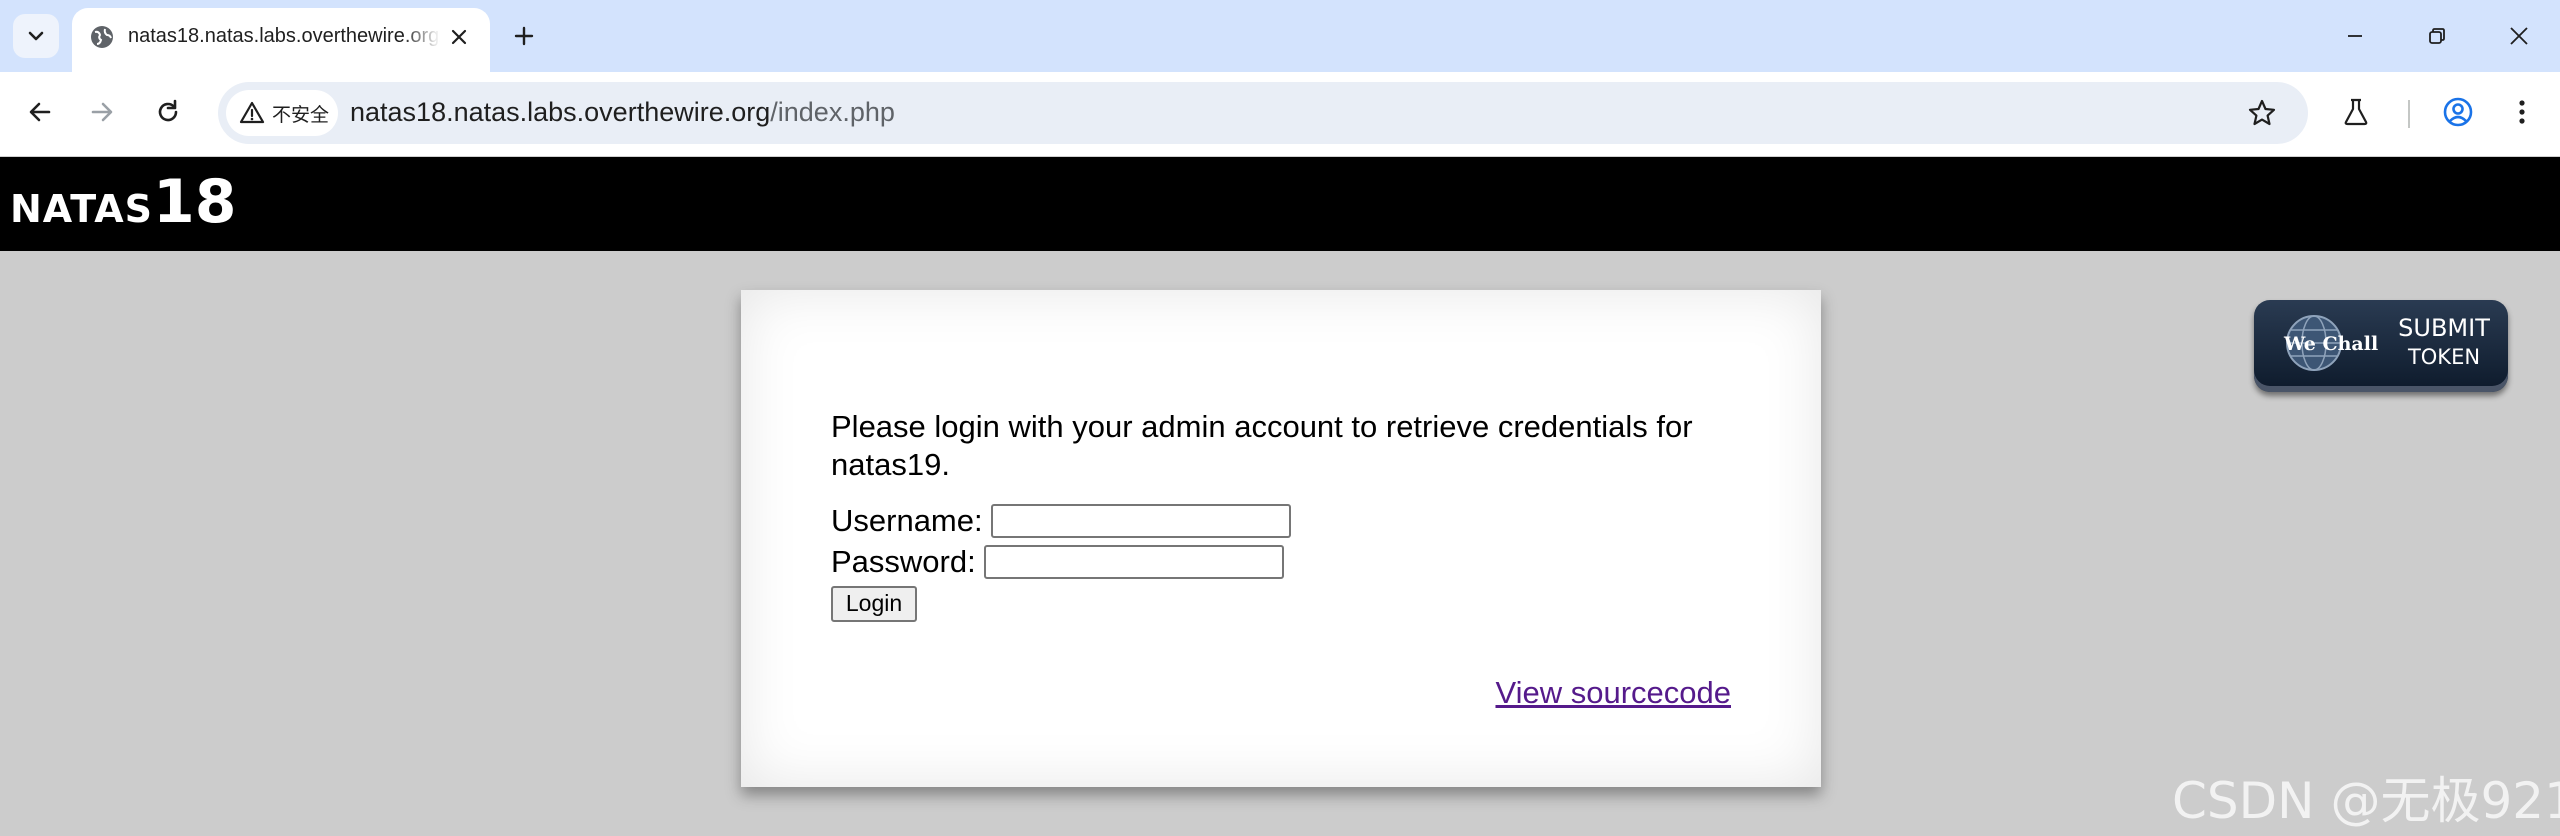 This screenshot has width=2560, height=836. Describe the element at coordinates (1140, 520) in the screenshot. I see `username-input` at that location.